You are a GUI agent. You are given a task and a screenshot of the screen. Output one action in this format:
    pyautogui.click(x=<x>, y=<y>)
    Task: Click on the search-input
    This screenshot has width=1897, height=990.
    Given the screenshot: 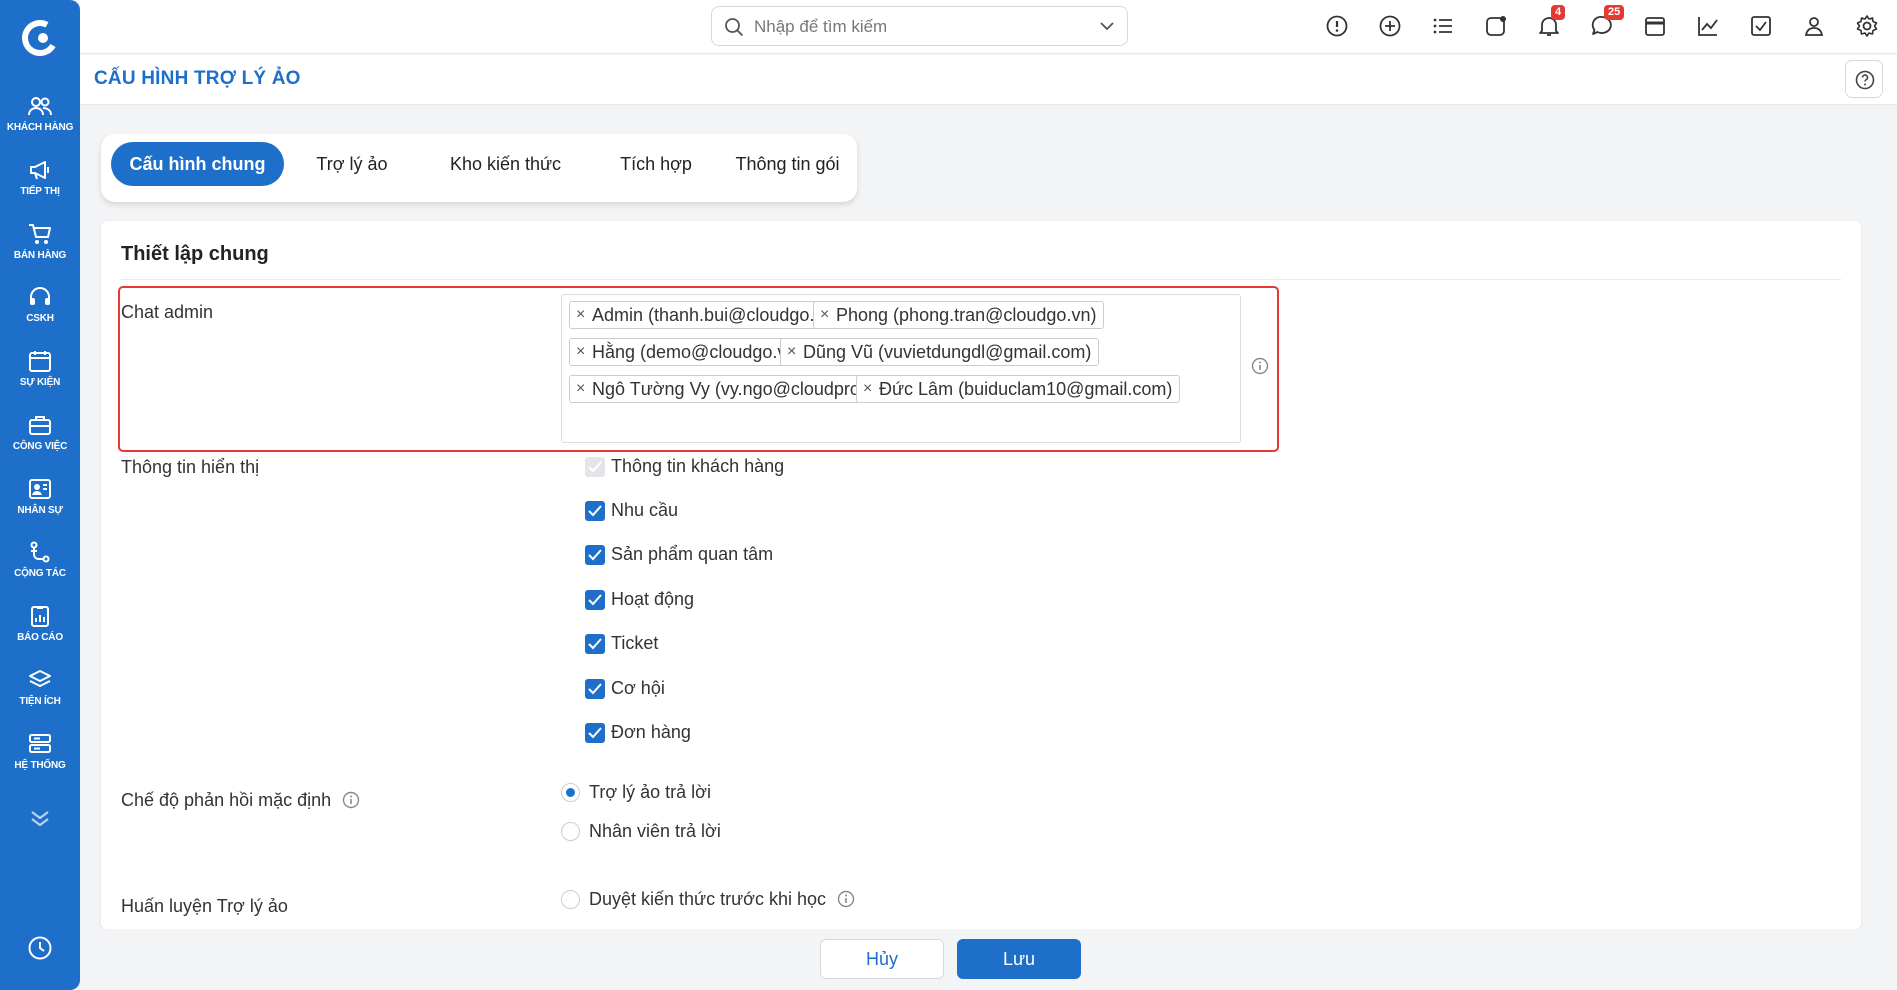 What is the action you would take?
    pyautogui.click(x=919, y=27)
    